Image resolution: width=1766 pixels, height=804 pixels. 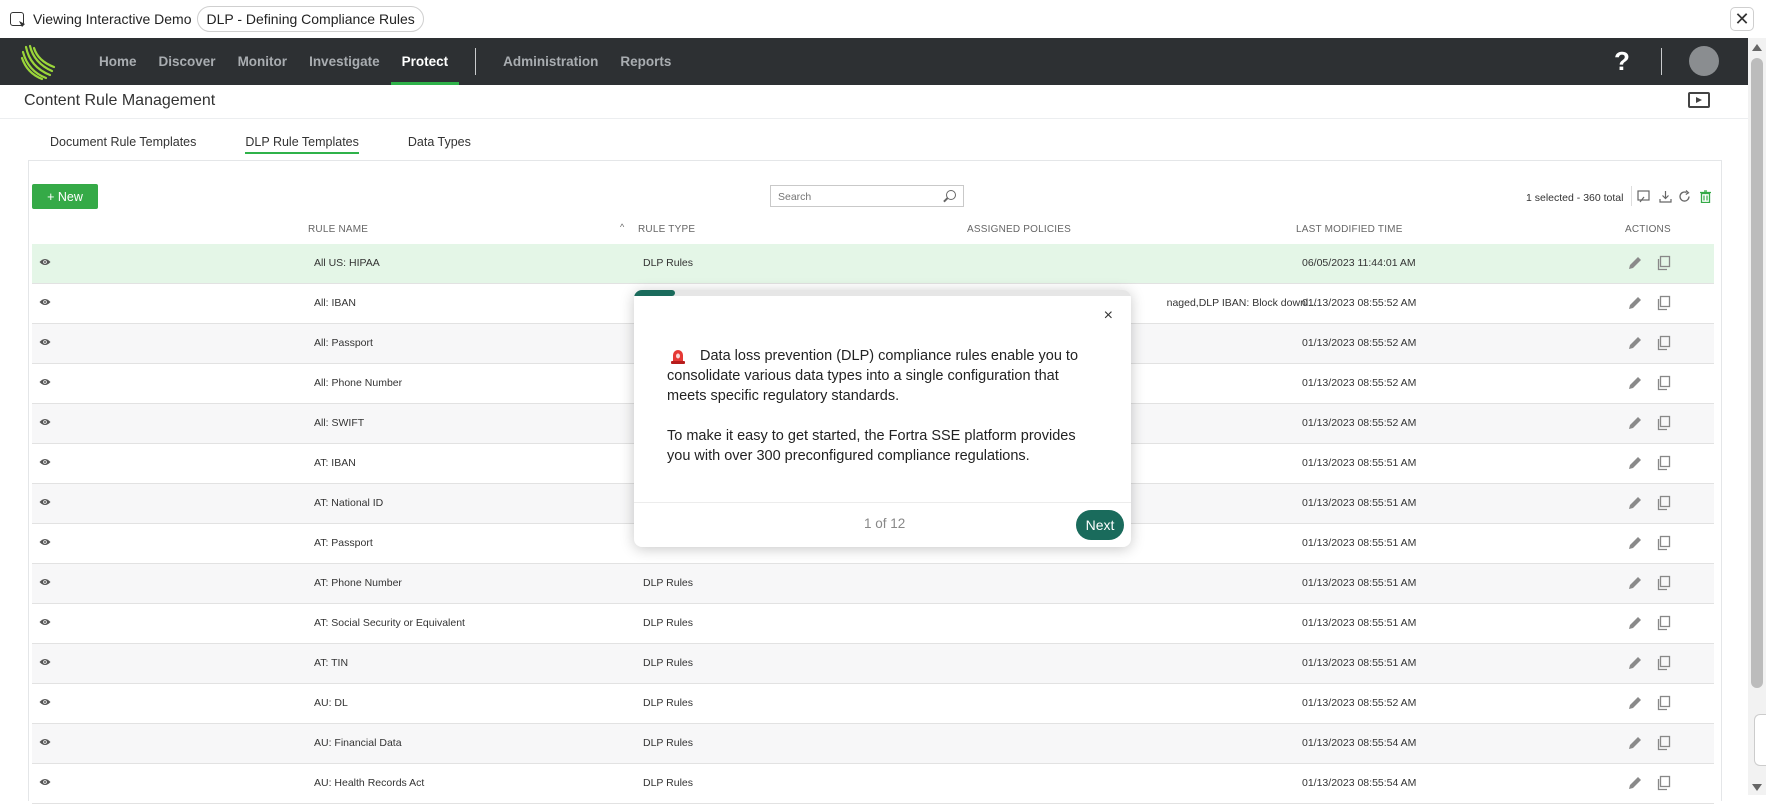 I want to click on close-icon: ✕, so click(x=1742, y=19).